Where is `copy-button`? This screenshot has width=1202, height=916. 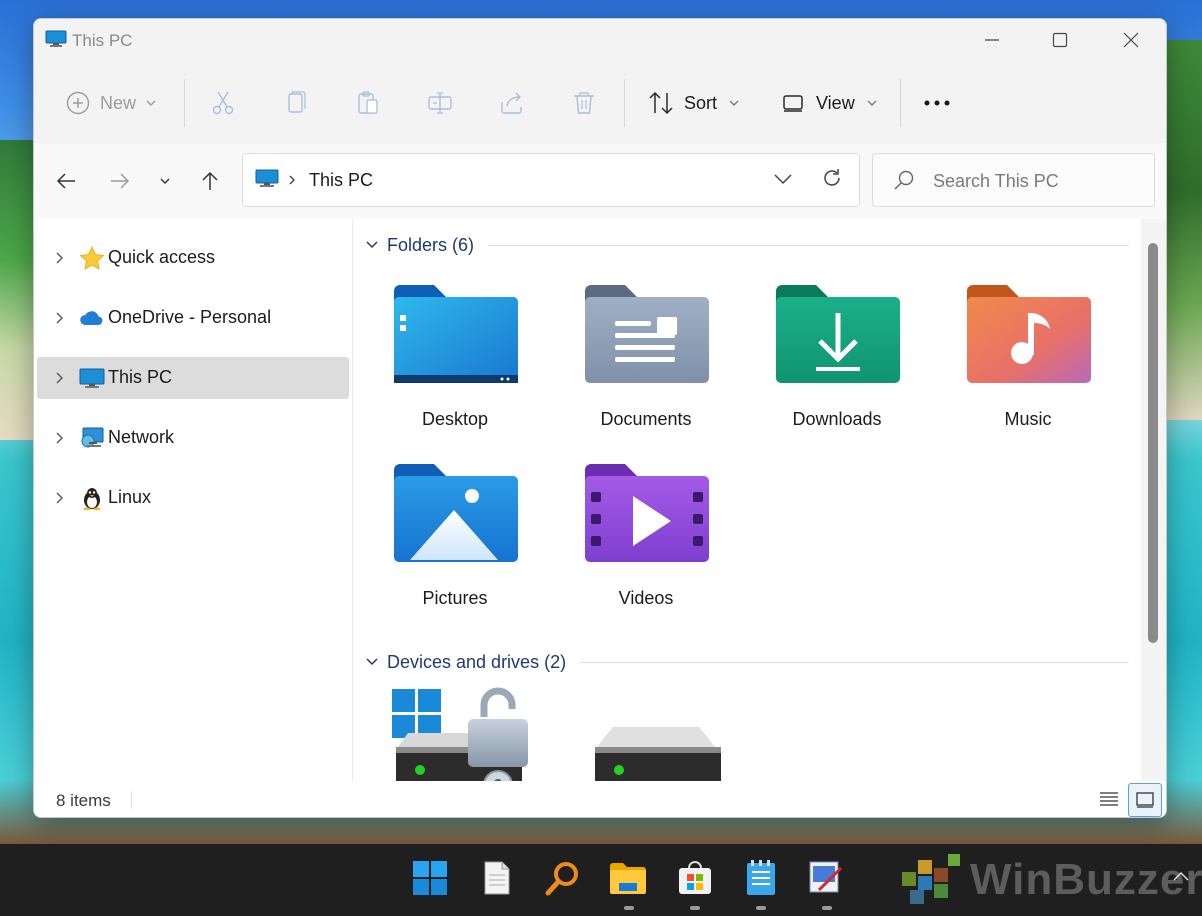
copy-button is located at coordinates (296, 103).